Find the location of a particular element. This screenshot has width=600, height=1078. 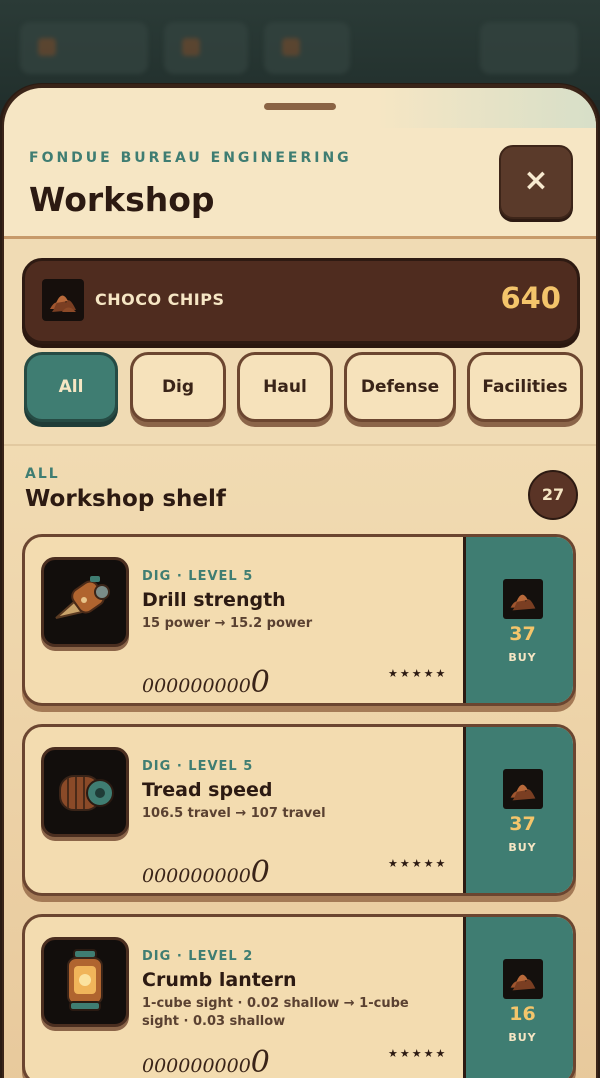

item-name: Tread speed is located at coordinates (207, 790).